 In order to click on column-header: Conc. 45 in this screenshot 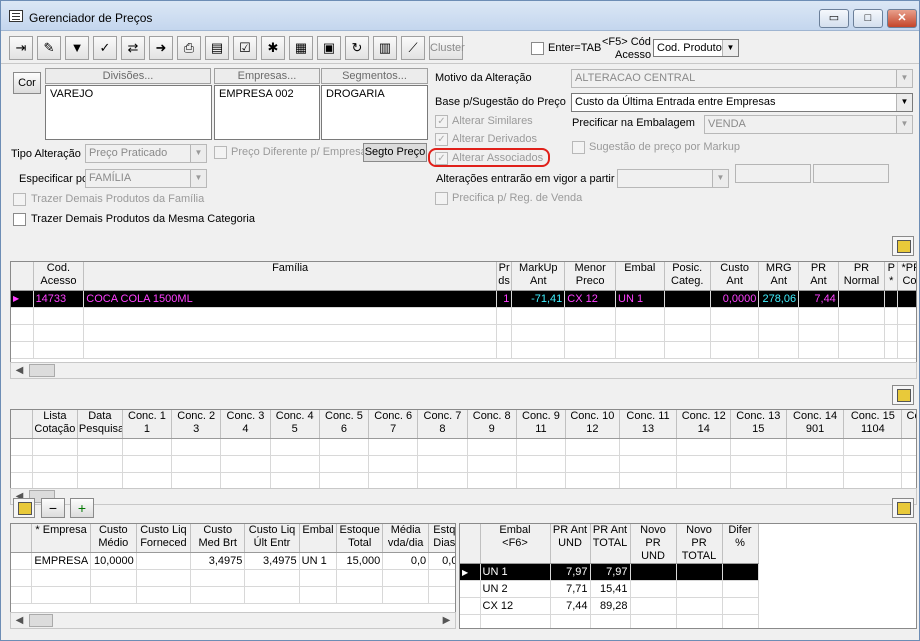, I will do `click(295, 424)`.